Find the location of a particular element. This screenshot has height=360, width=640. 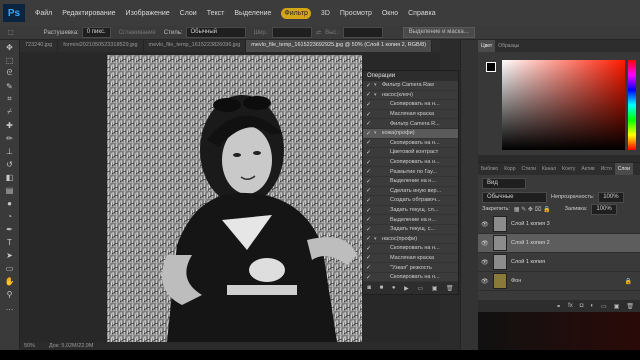

tab-doc-2: formini2021050523318529.jpg is located at coordinates (101, 46).